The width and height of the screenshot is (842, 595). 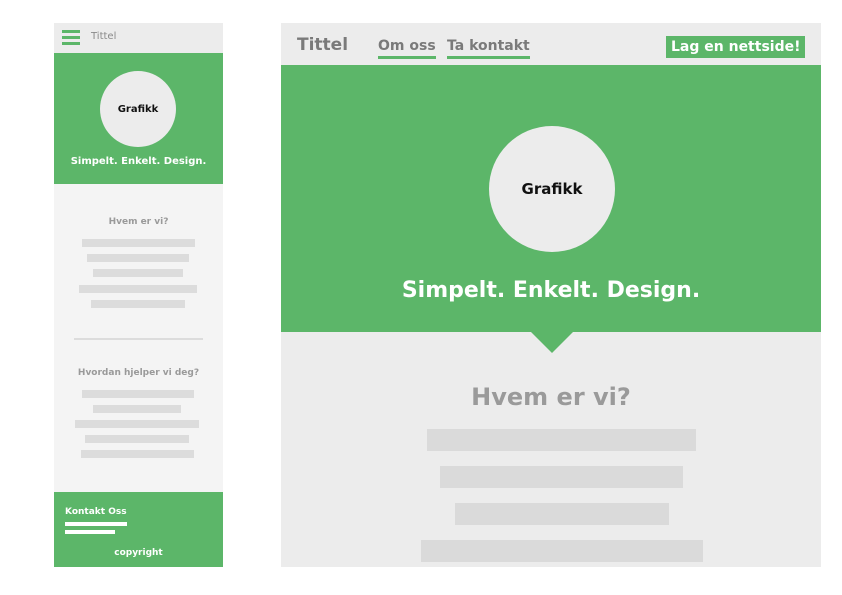 I want to click on desktop-graphic-placeholder: Grafikk, so click(x=552, y=189).